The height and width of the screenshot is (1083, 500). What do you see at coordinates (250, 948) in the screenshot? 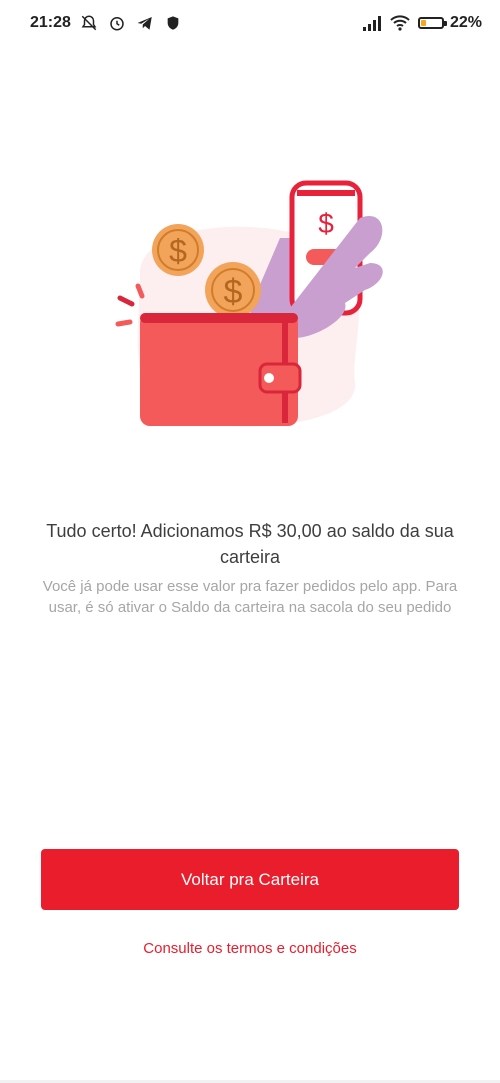
I see `terms-link: Consulte os termos e condições` at bounding box center [250, 948].